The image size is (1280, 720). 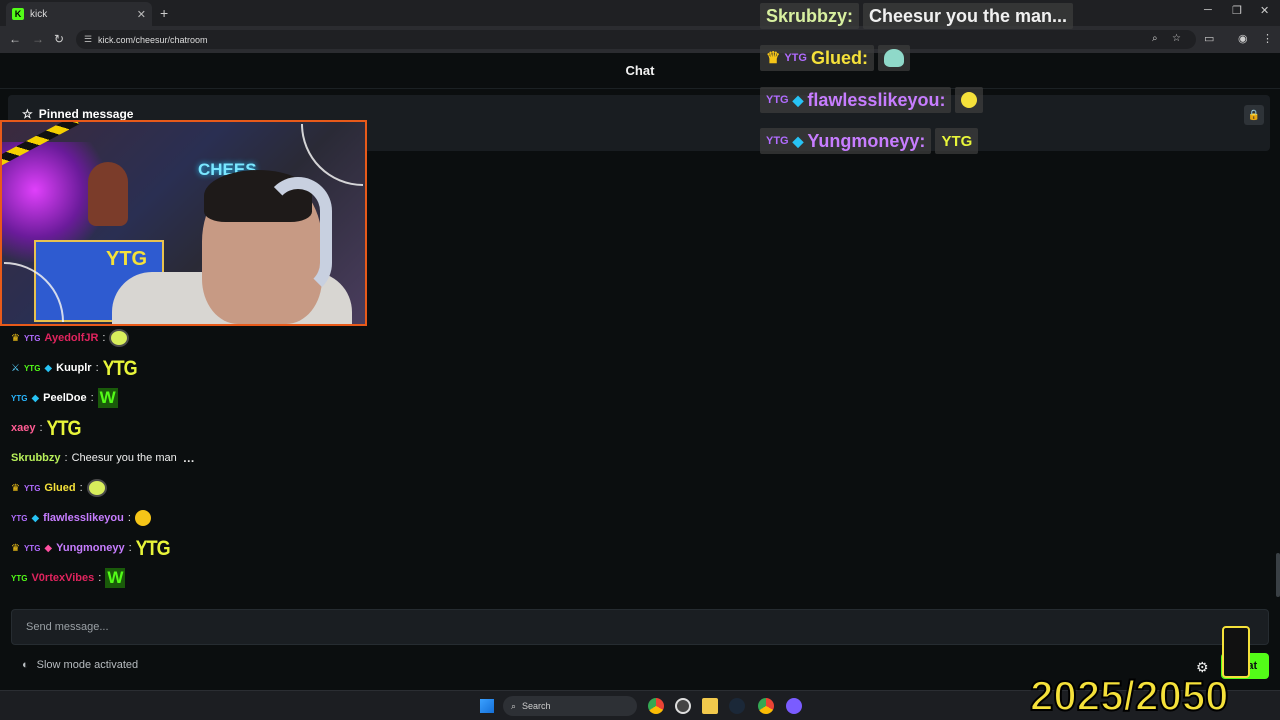 What do you see at coordinates (25, 665) in the screenshot?
I see `snail-icon: ◐` at bounding box center [25, 665].